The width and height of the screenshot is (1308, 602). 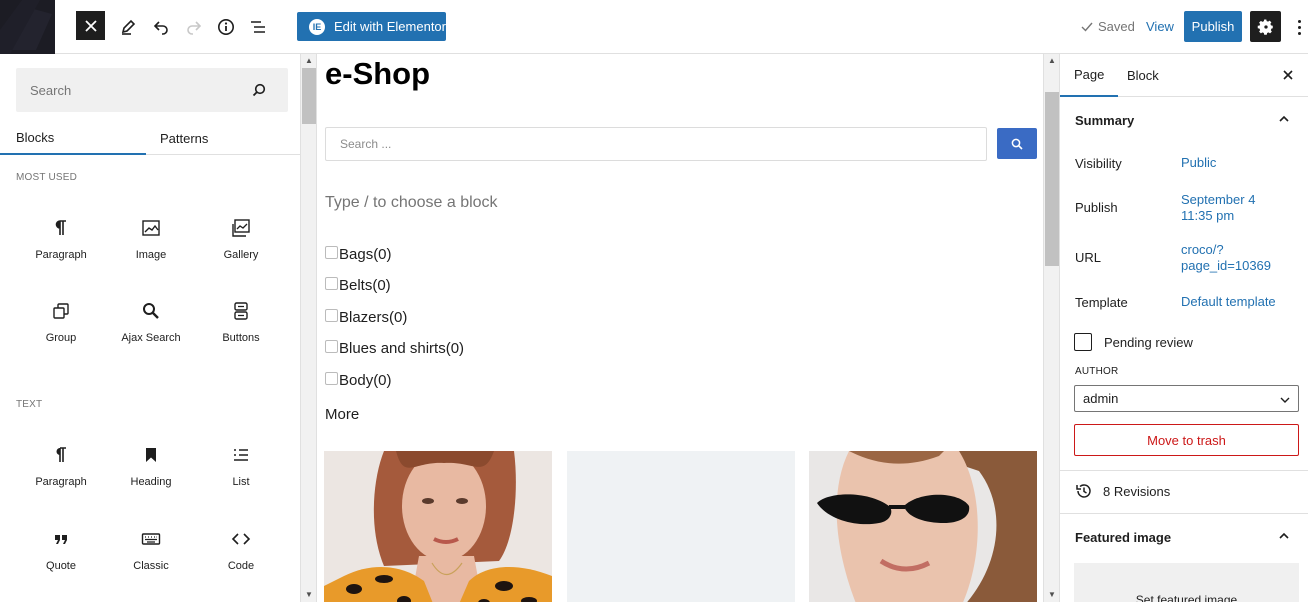 I want to click on category-filter-item: Blues and shirts(0), so click(x=394, y=348).